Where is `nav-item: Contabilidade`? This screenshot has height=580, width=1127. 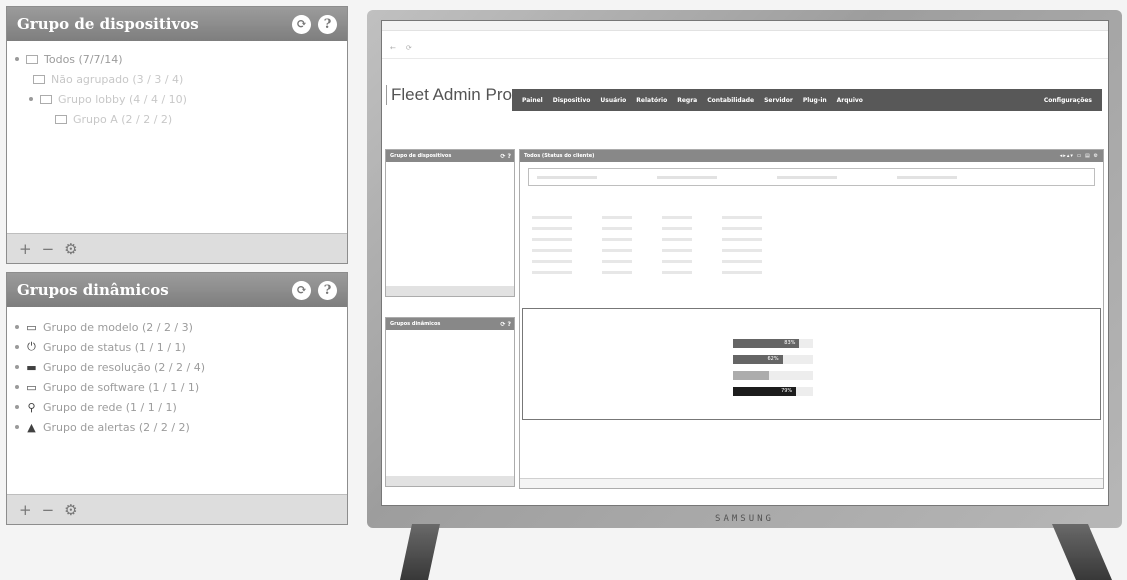 nav-item: Contabilidade is located at coordinates (730, 100).